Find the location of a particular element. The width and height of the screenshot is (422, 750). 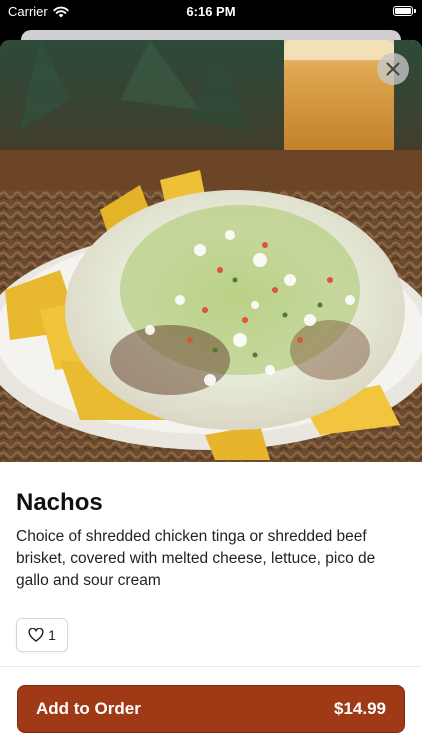

close-icon is located at coordinates (393, 69).